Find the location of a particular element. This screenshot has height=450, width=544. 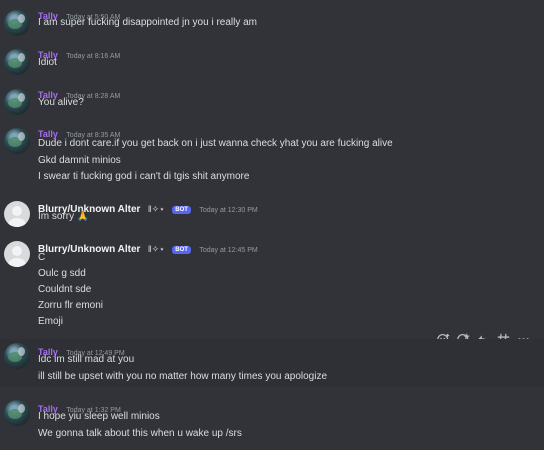

message-text: Zorru flr emoni is located at coordinates (71, 305).